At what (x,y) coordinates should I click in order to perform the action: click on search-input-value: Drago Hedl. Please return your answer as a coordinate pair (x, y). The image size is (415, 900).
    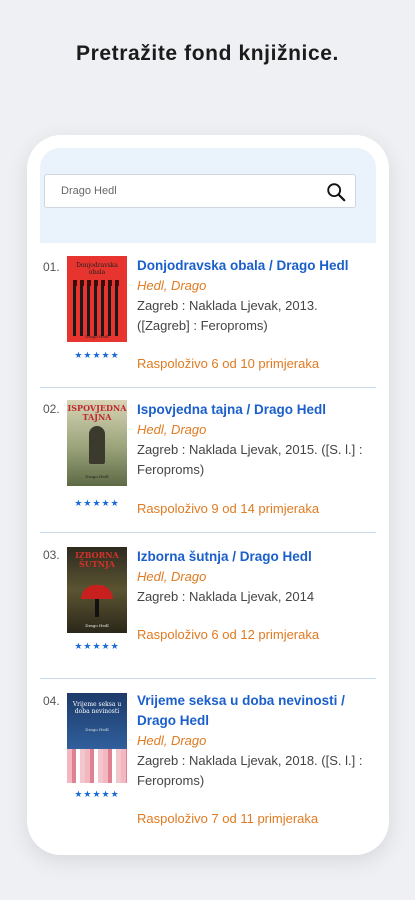
    Looking at the image, I should click on (89, 191).